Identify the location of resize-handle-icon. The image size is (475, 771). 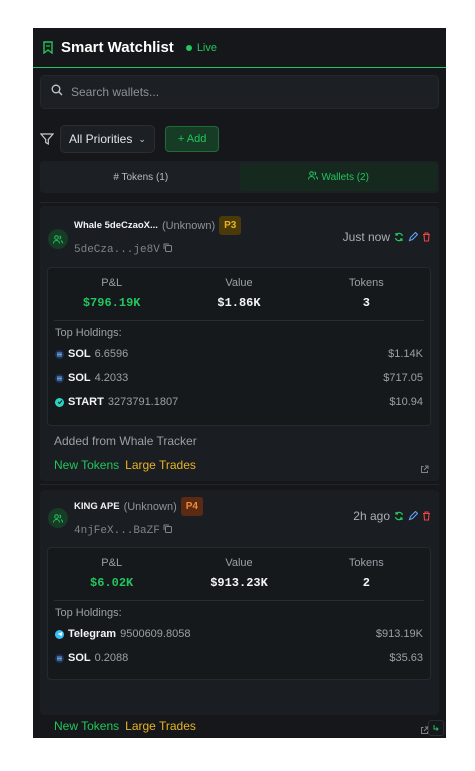
(436, 728).